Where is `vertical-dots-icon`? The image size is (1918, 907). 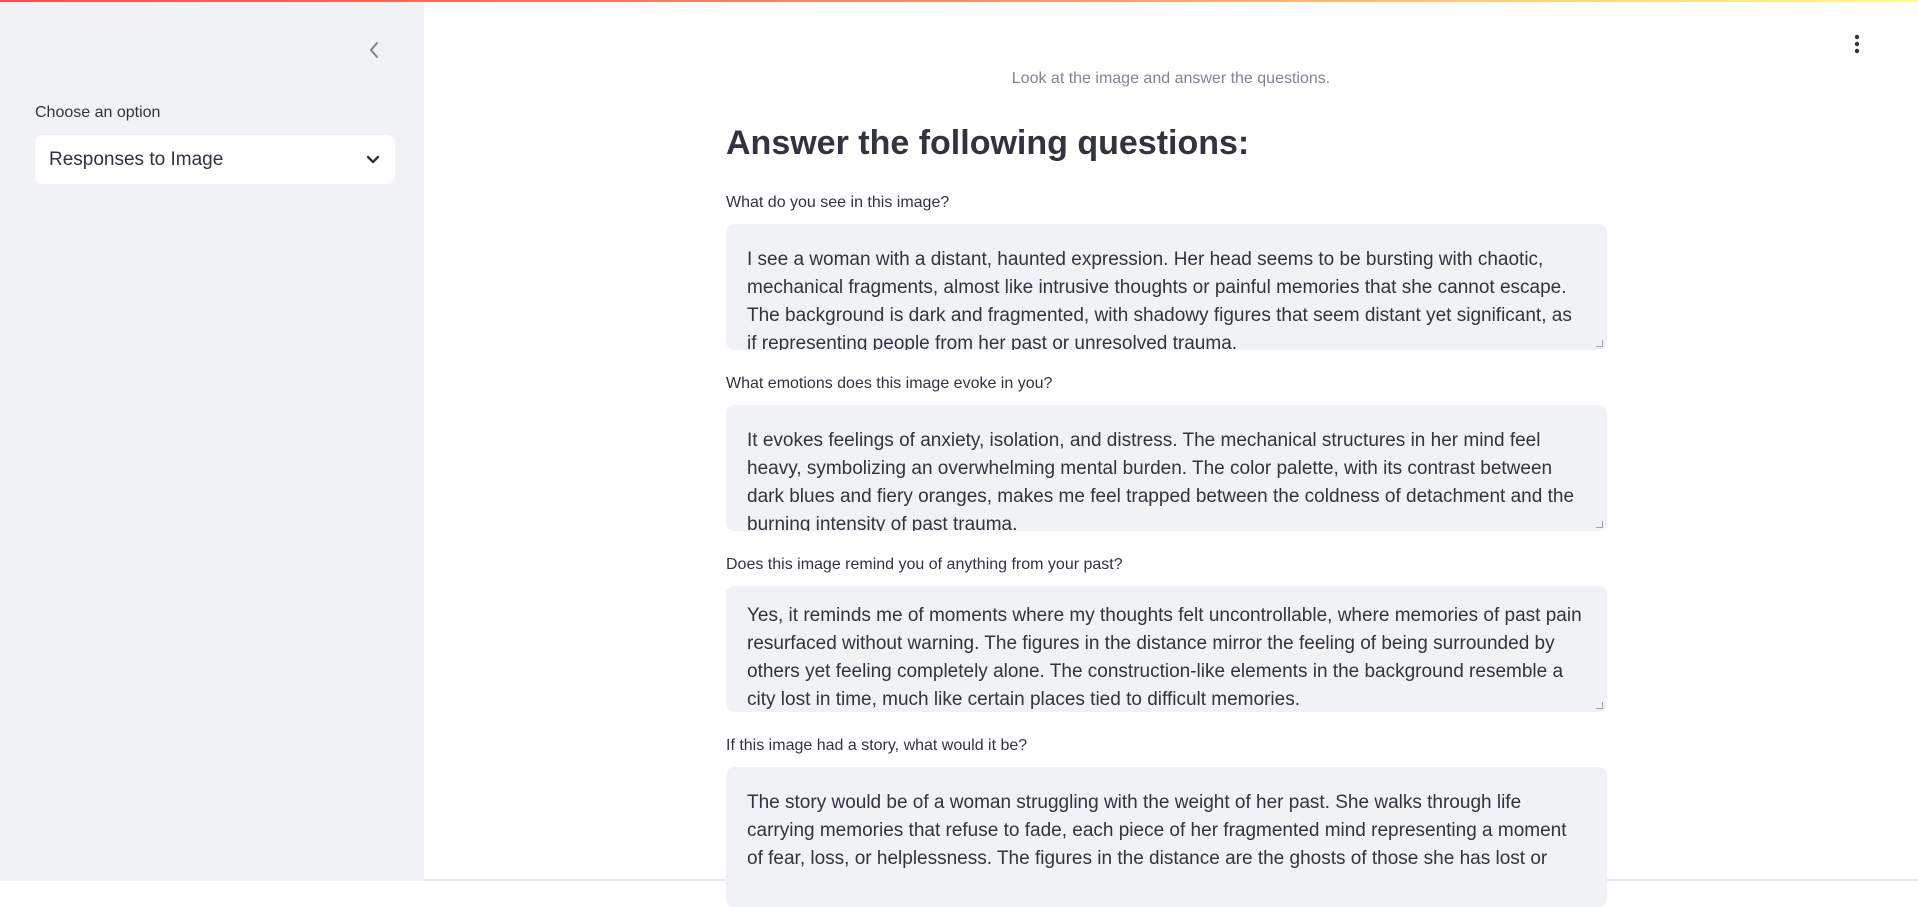 vertical-dots-icon is located at coordinates (1857, 44).